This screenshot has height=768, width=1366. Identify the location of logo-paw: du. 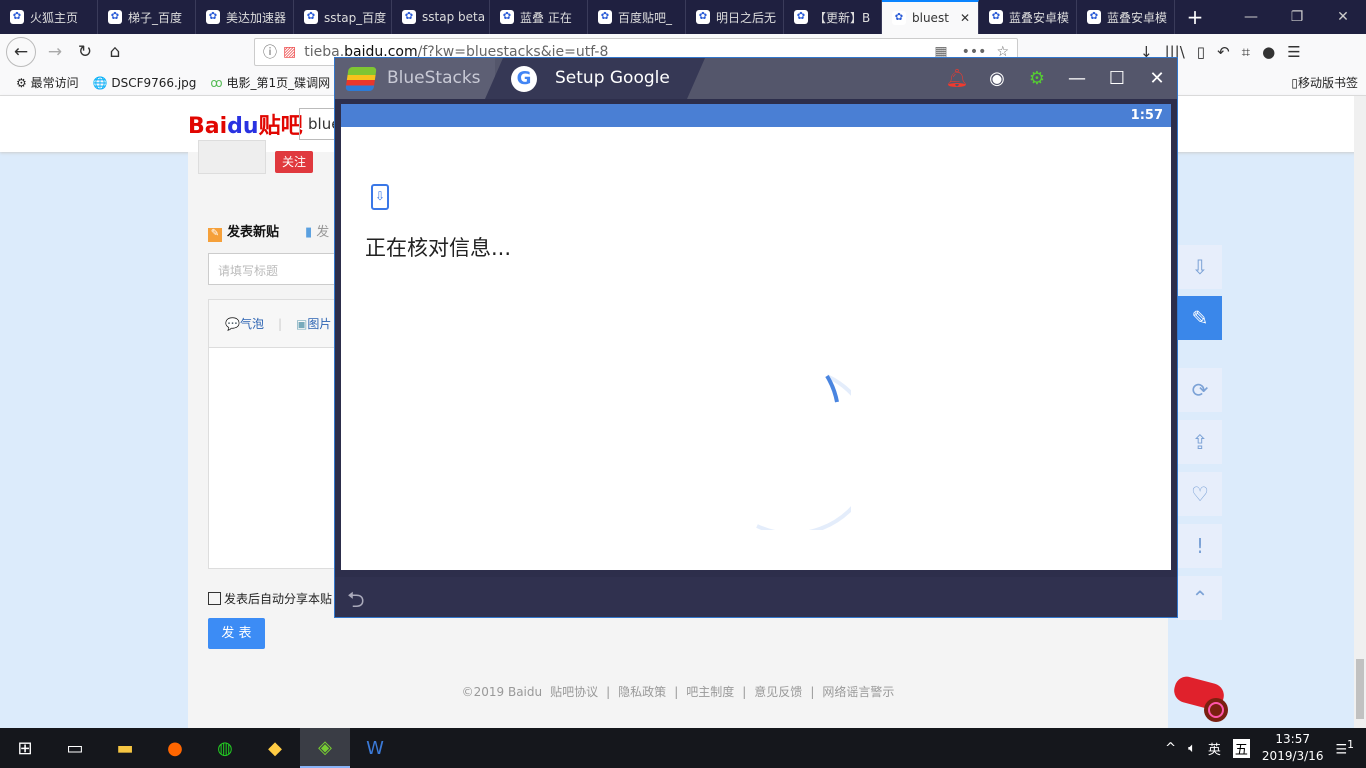
(243, 126).